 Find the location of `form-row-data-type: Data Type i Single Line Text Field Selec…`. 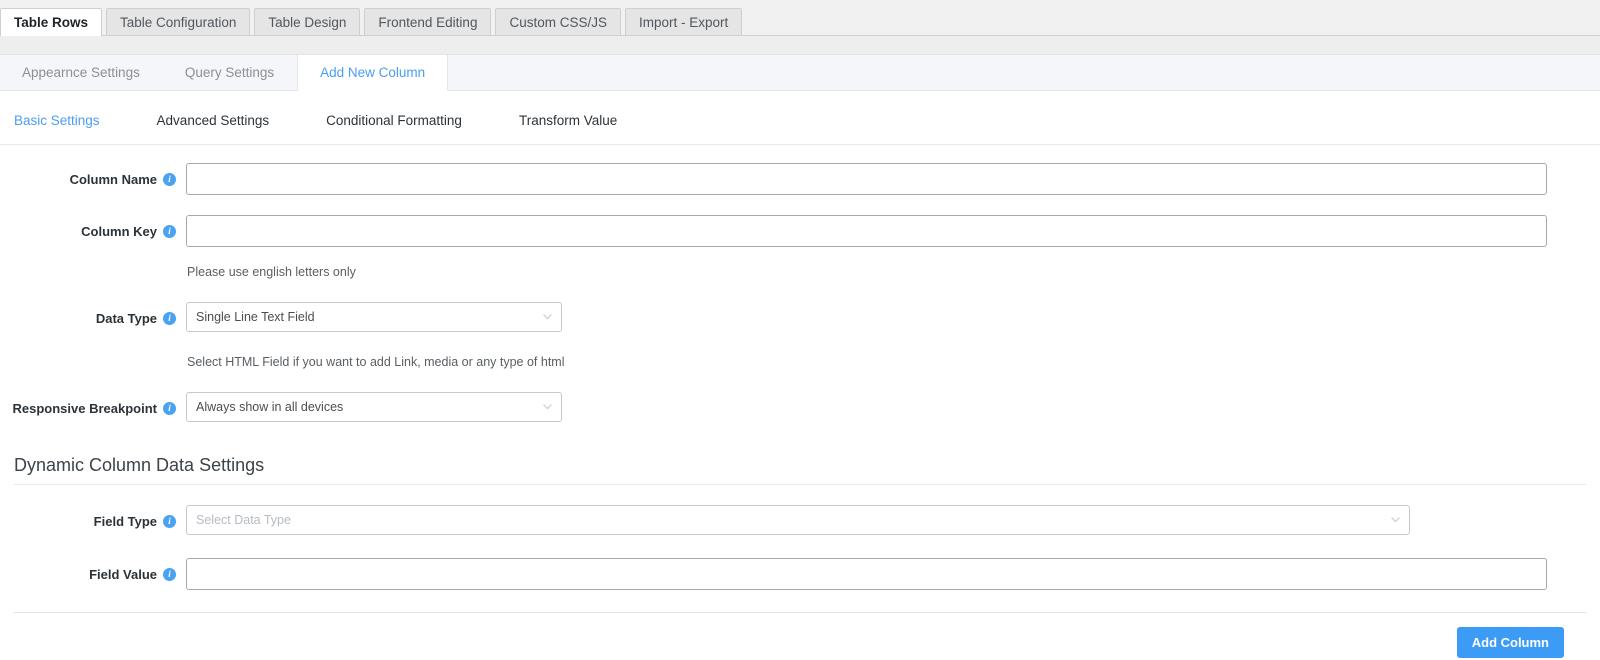

form-row-data-type: Data Type i Single Line Text Field Selec… is located at coordinates (800, 335).